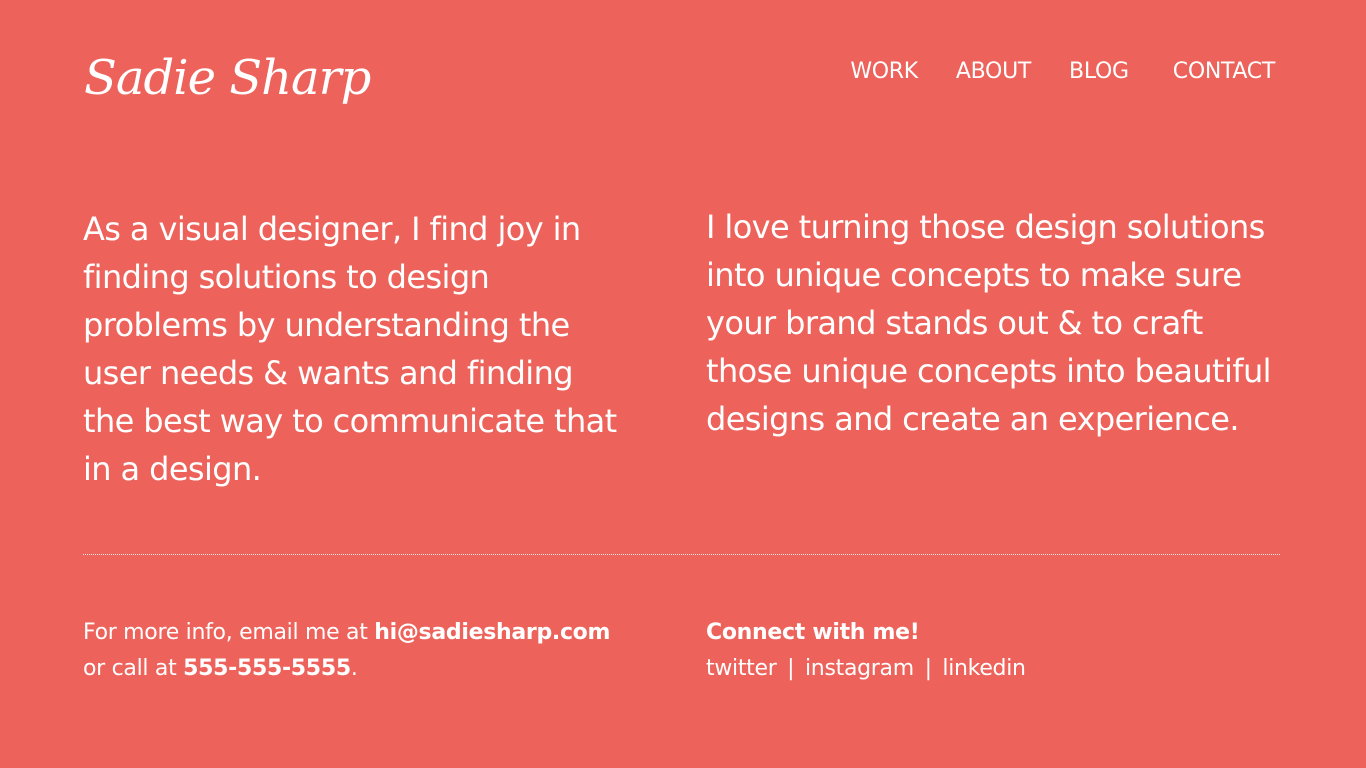 The image size is (1366, 768). What do you see at coordinates (229, 632) in the screenshot?
I see `email-prefix: For more info, email me at` at bounding box center [229, 632].